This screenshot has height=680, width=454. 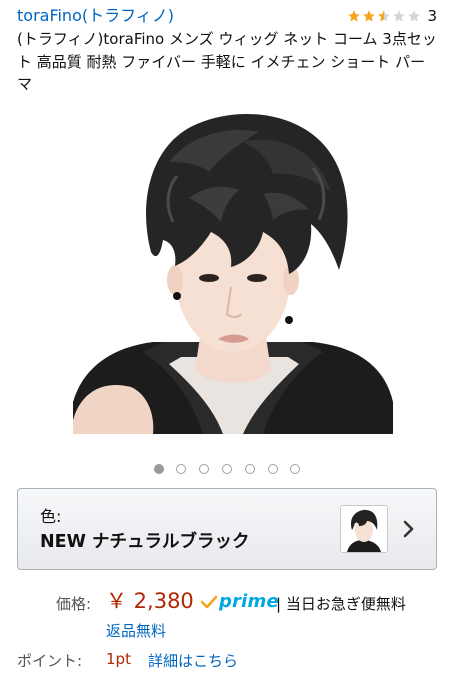 I want to click on price-row: 価格: ￥ 2,380 prime | 当日お急ぎ便無料, so click(x=227, y=601).